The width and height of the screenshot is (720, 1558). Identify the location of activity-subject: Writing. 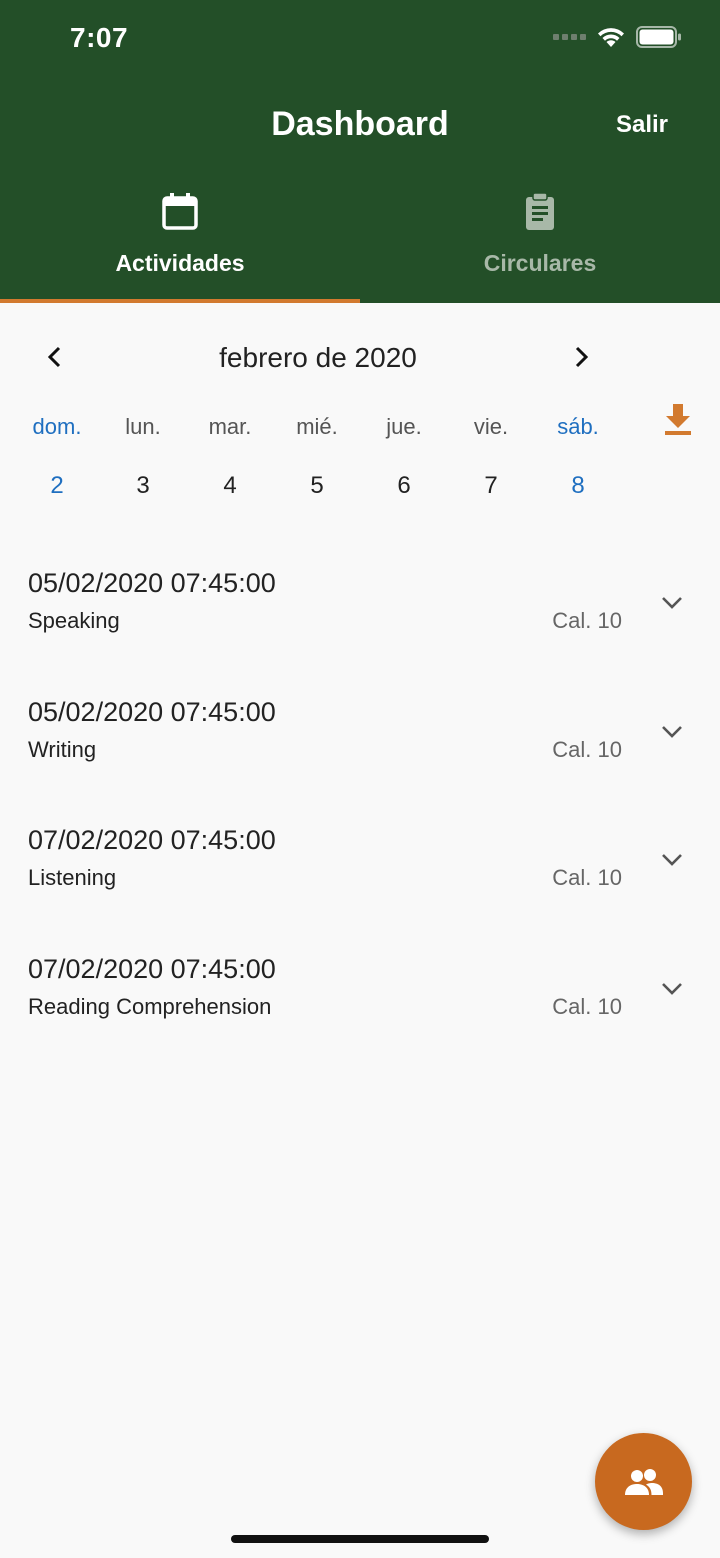
(62, 749).